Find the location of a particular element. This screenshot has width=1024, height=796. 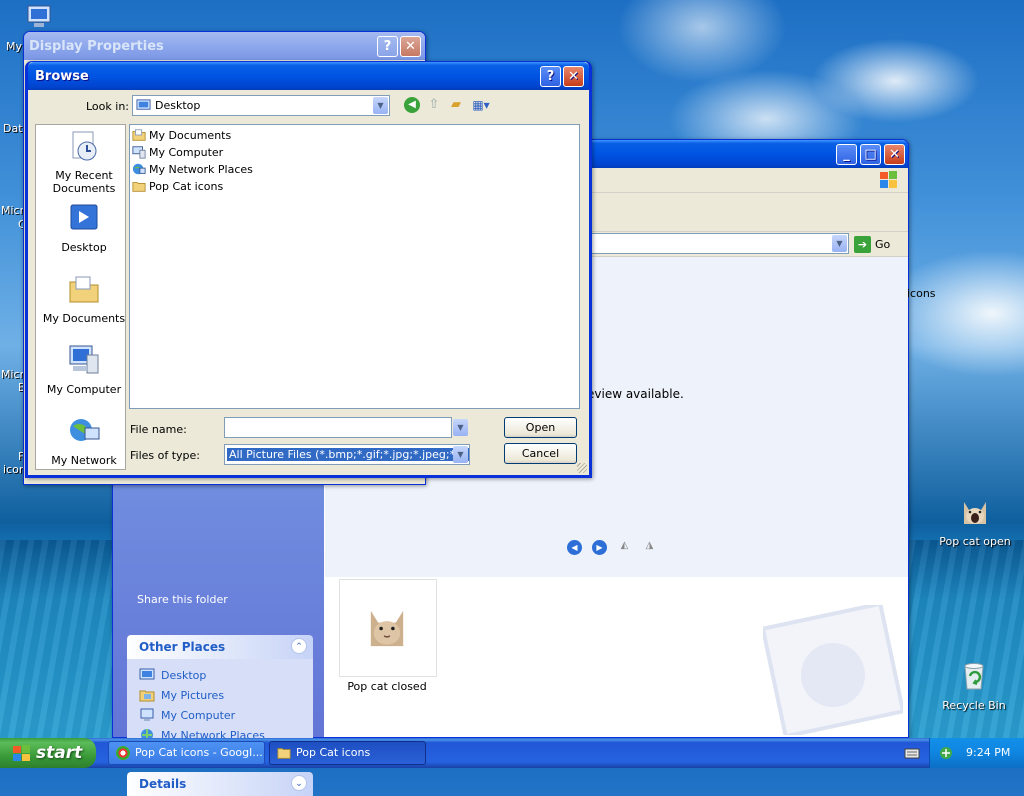

my-network-icon is located at coordinates (85, 430).